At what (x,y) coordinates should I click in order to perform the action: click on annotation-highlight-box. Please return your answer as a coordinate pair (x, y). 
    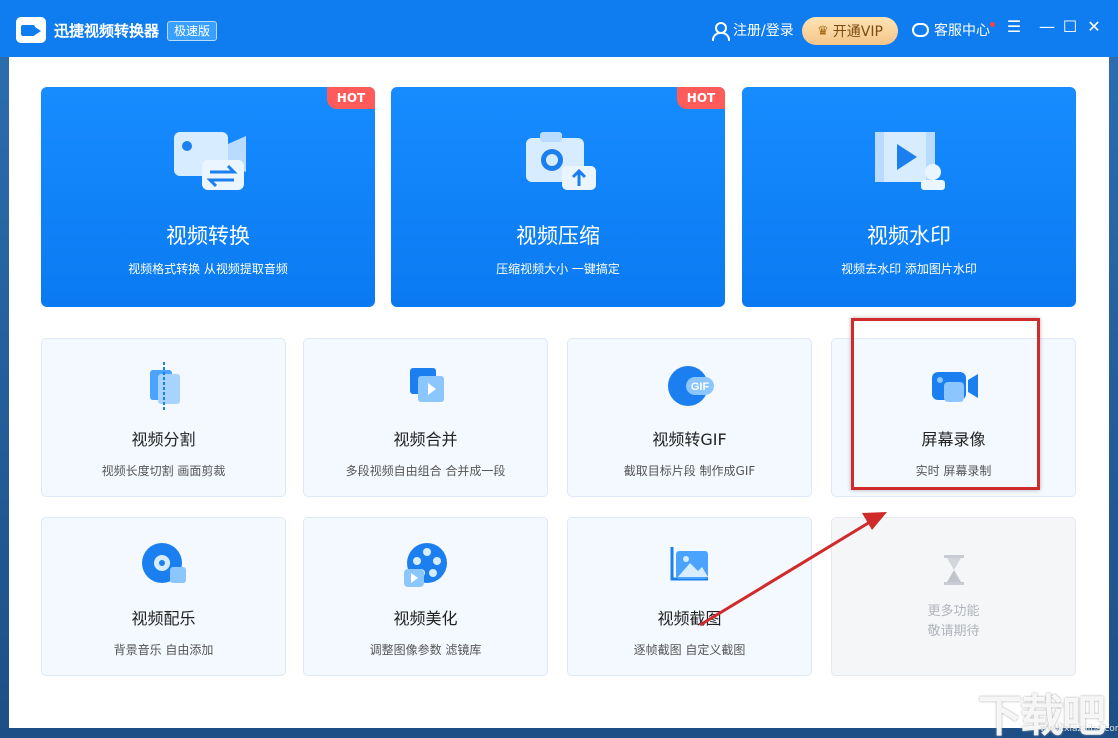
    Looking at the image, I should click on (945, 404).